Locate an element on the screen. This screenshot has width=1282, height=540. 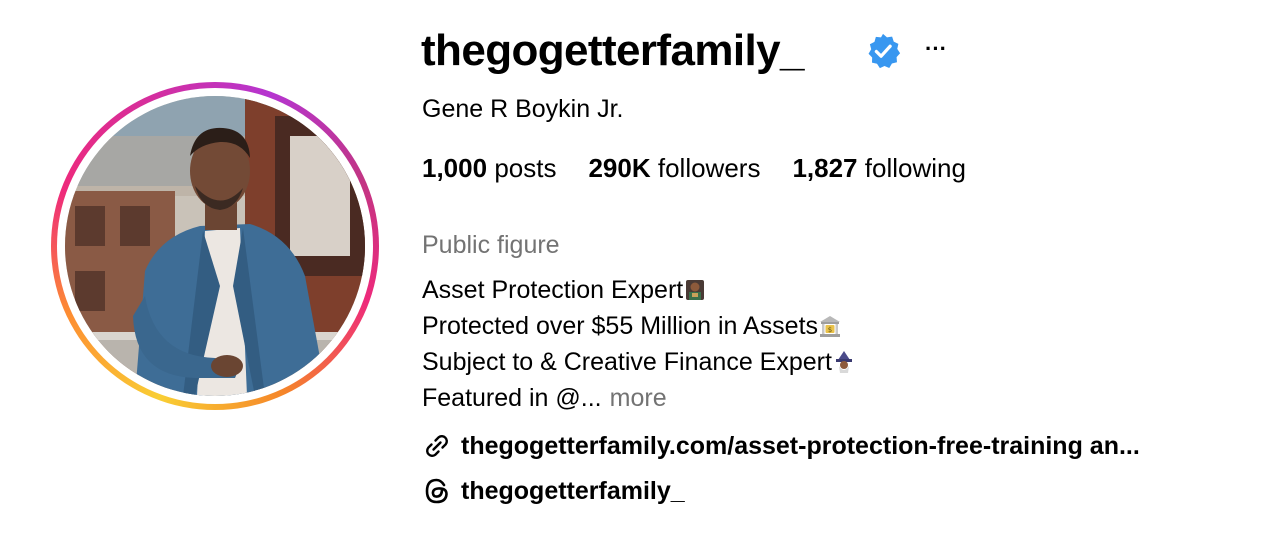
followers-value: 290K is located at coordinates (619, 168).